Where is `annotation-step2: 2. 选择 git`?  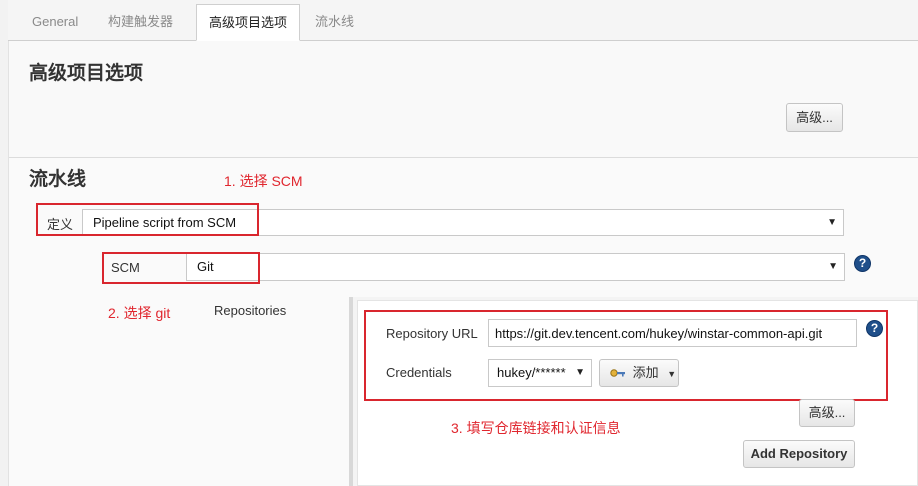 annotation-step2: 2. 选择 git is located at coordinates (139, 313).